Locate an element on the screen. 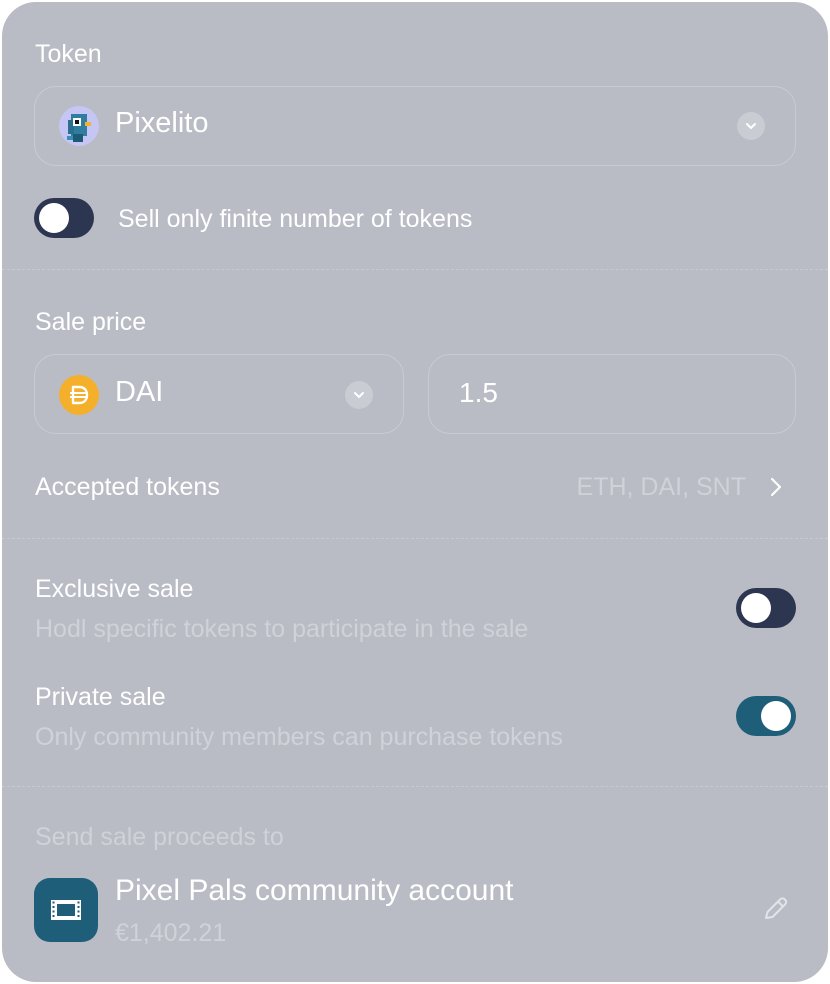 The width and height of the screenshot is (830, 984). private-sale-title: Private sale is located at coordinates (100, 697).